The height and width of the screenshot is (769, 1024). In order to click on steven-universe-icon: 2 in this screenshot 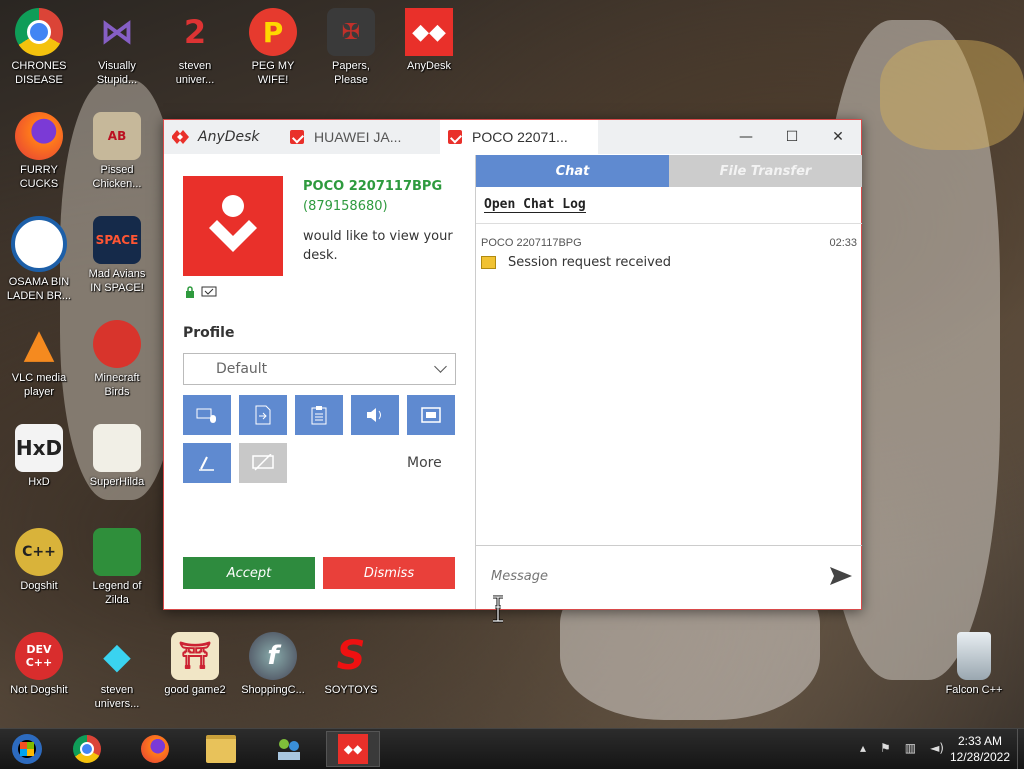, I will do `click(195, 32)`.